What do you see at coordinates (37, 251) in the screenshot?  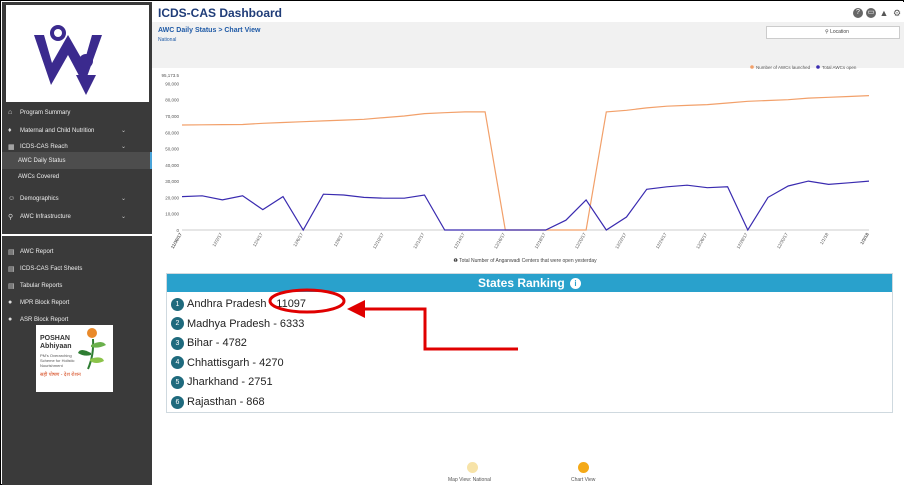 I see `sidebar-item-label: AWC Report` at bounding box center [37, 251].